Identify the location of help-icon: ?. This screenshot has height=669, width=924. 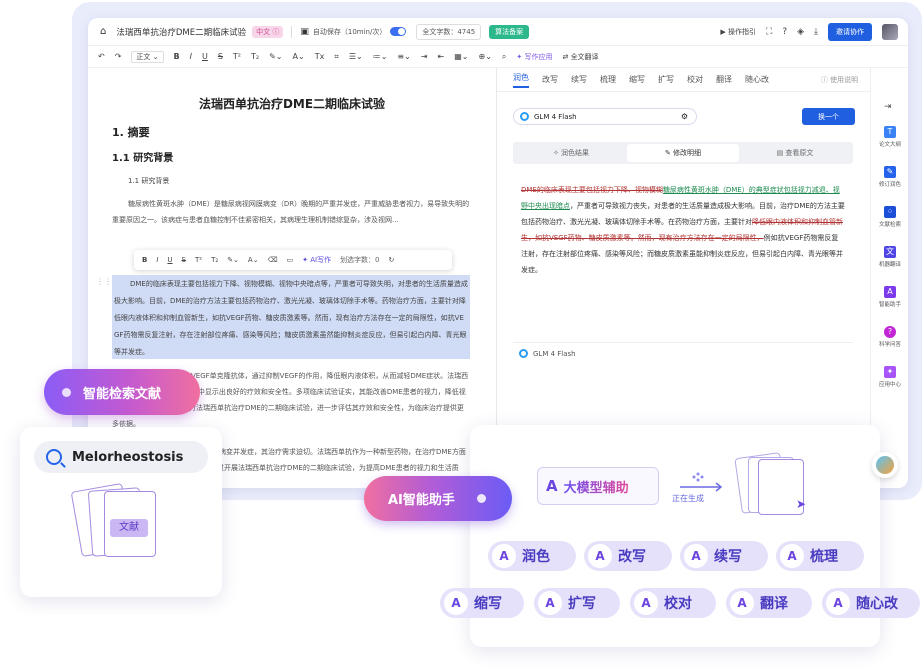
(784, 32).